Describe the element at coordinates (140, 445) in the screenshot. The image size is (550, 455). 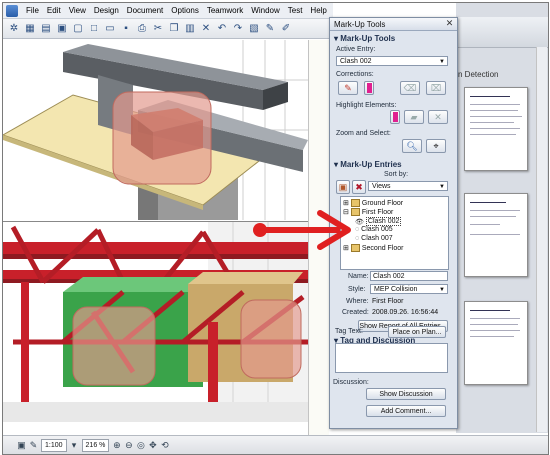
I see `zoom-fit-icon: ◎` at that location.